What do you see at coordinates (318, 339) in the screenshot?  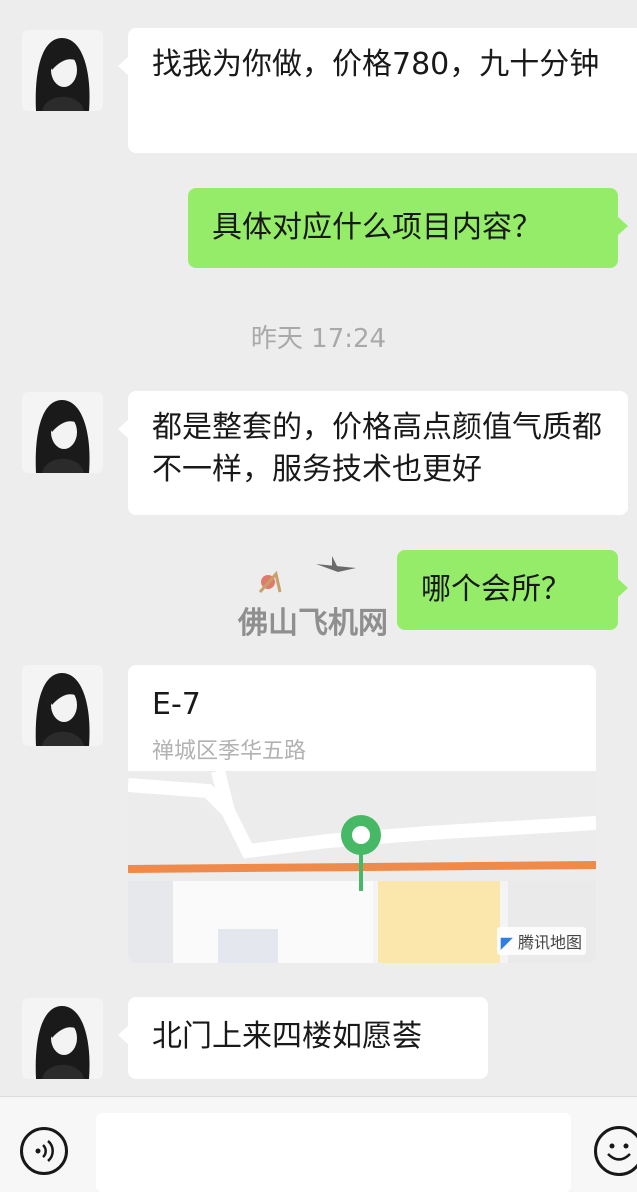 I see `timestamp: 昨天 17:24` at bounding box center [318, 339].